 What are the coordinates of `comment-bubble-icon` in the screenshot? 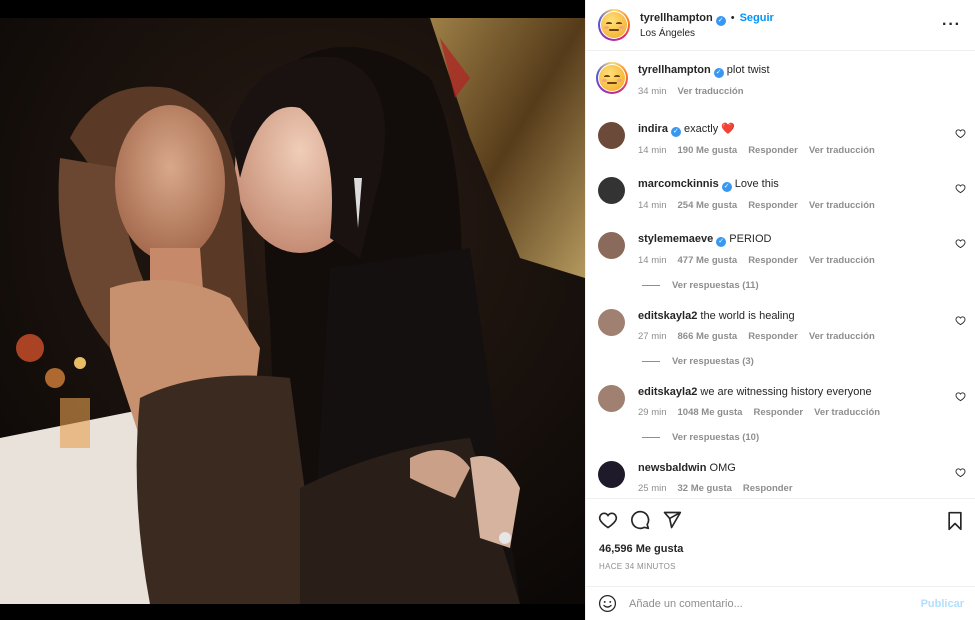 It's located at (640, 520).